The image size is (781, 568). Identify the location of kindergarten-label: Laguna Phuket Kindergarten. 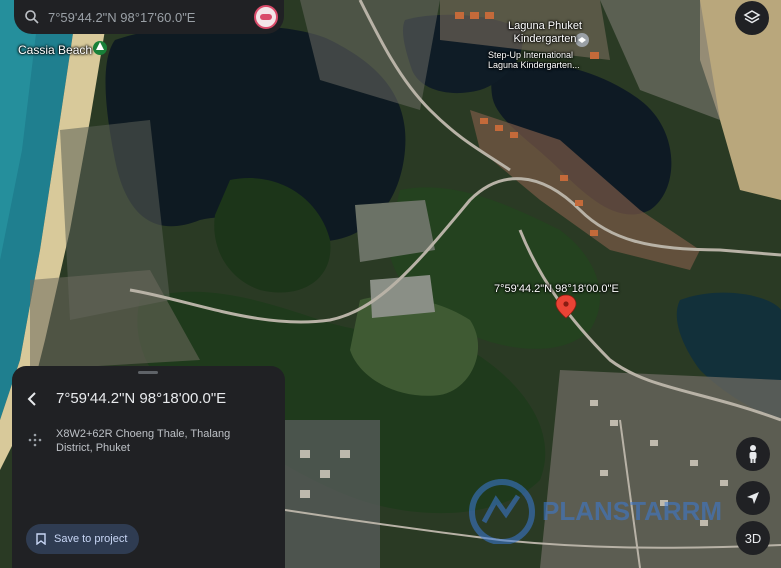
(545, 33).